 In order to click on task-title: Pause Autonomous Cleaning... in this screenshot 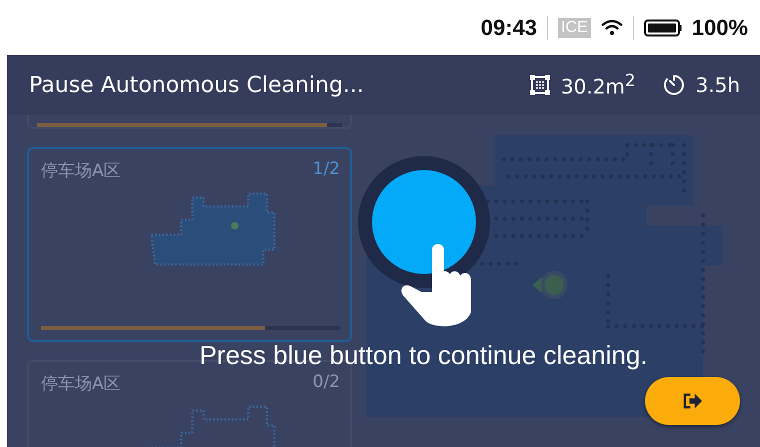, I will do `click(196, 85)`.